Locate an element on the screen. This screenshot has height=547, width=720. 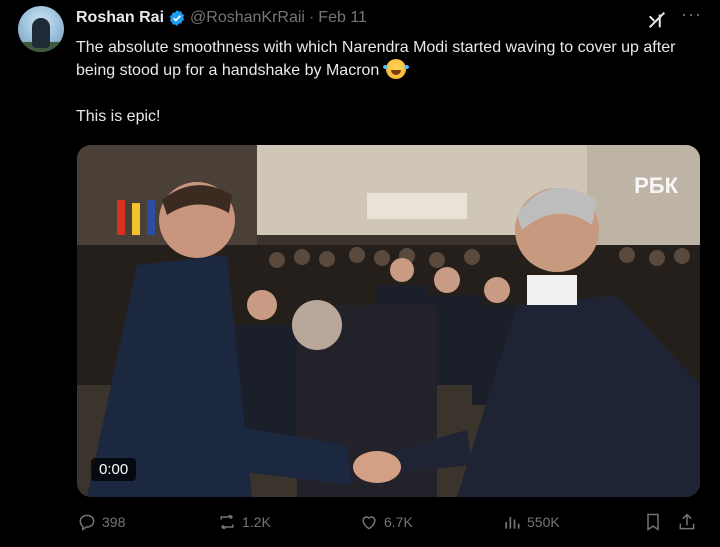
like-button: 6.7K is located at coordinates (386, 522).